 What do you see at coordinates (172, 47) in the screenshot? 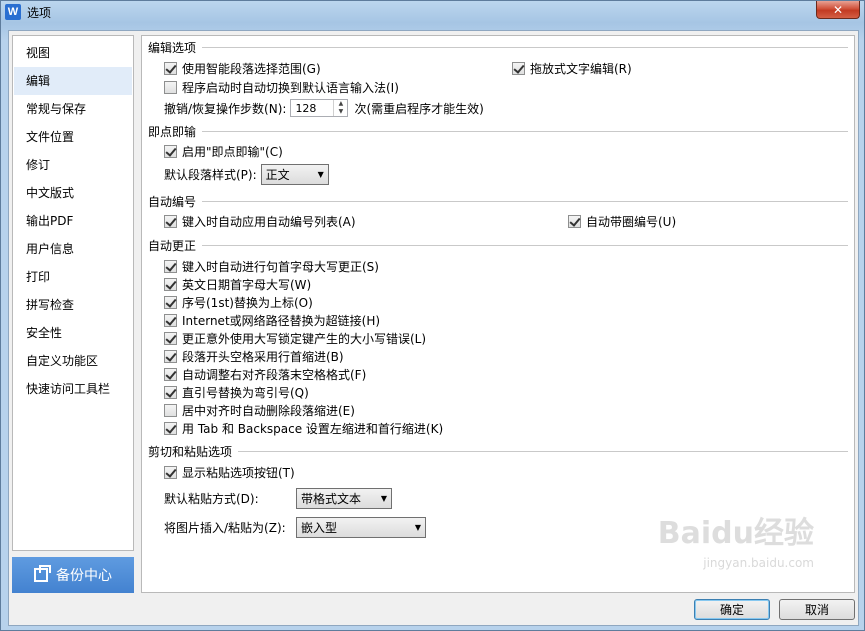
I see `section-title-edit-options: 编辑选项` at bounding box center [172, 47].